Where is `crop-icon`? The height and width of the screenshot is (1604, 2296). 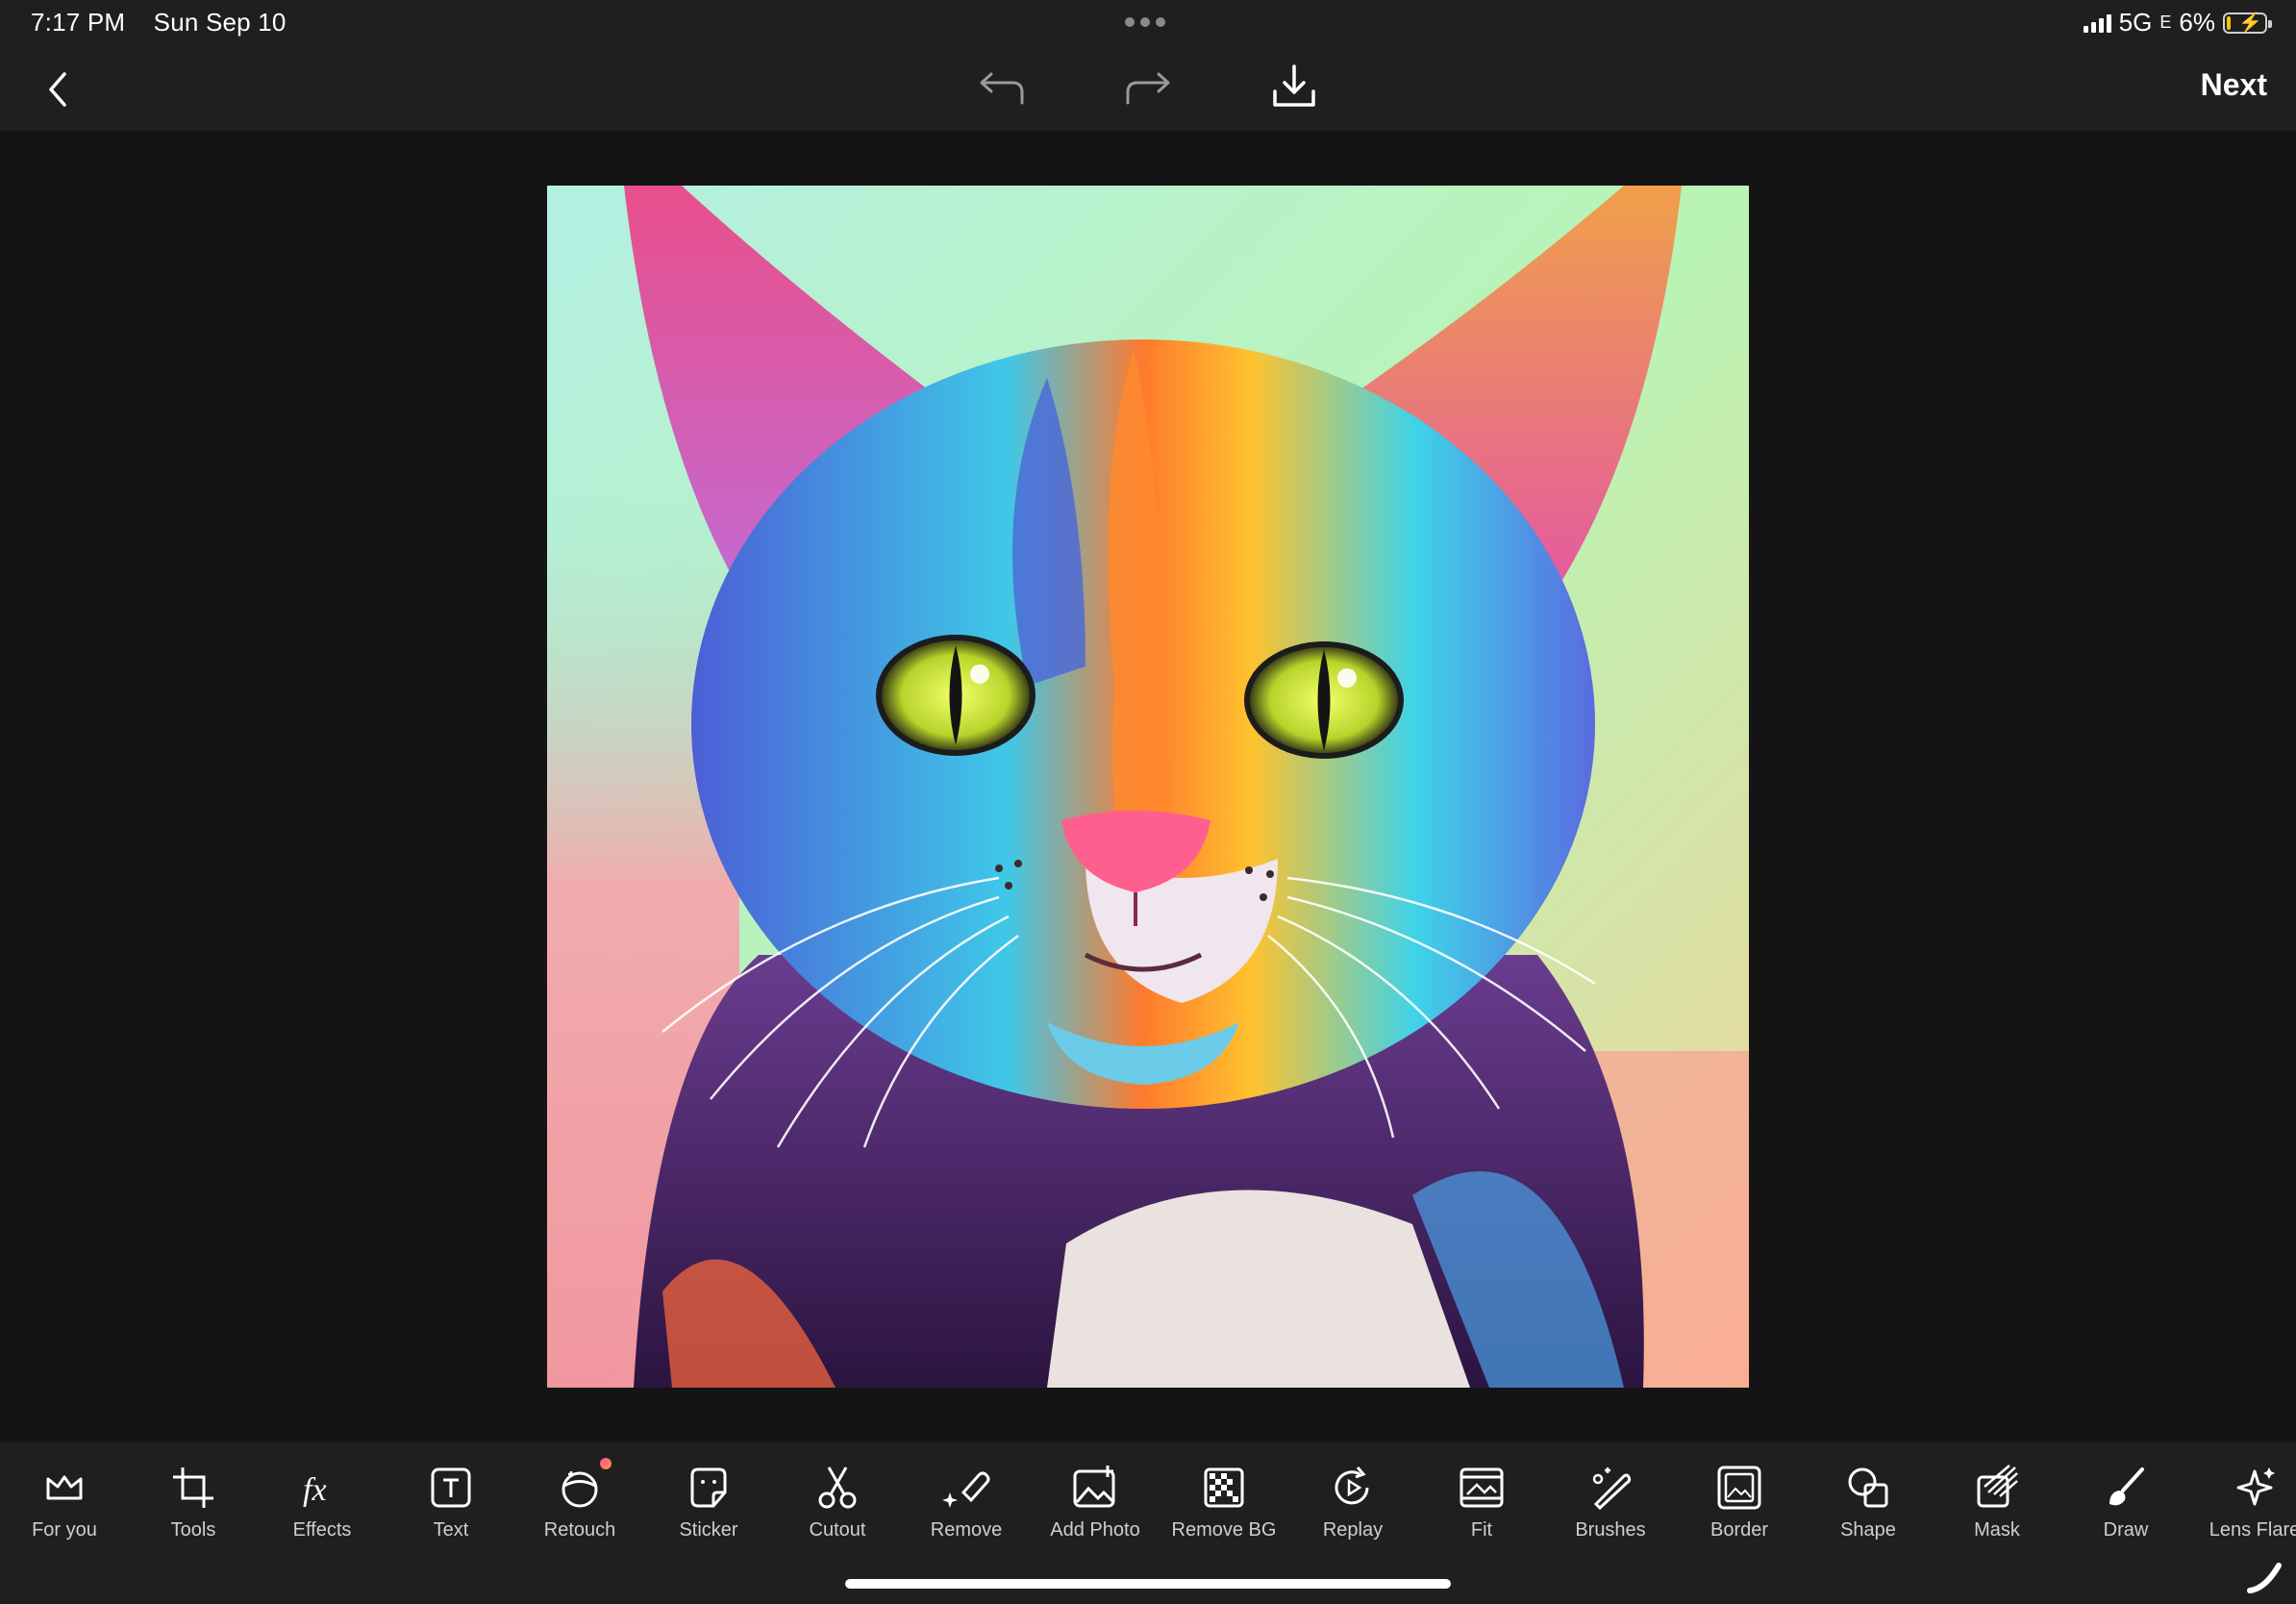
crop-icon is located at coordinates (193, 1487).